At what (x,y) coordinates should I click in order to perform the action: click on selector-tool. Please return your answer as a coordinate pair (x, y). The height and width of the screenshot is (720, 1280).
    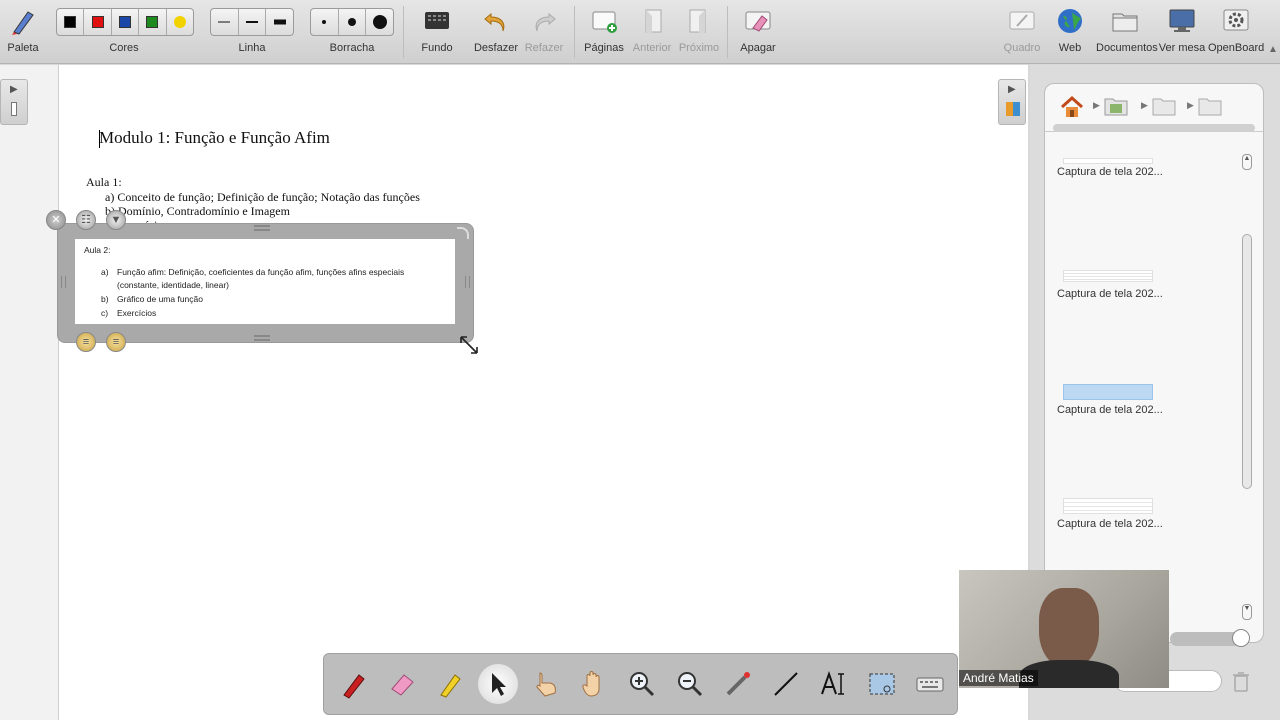
    Looking at the image, I should click on (498, 684).